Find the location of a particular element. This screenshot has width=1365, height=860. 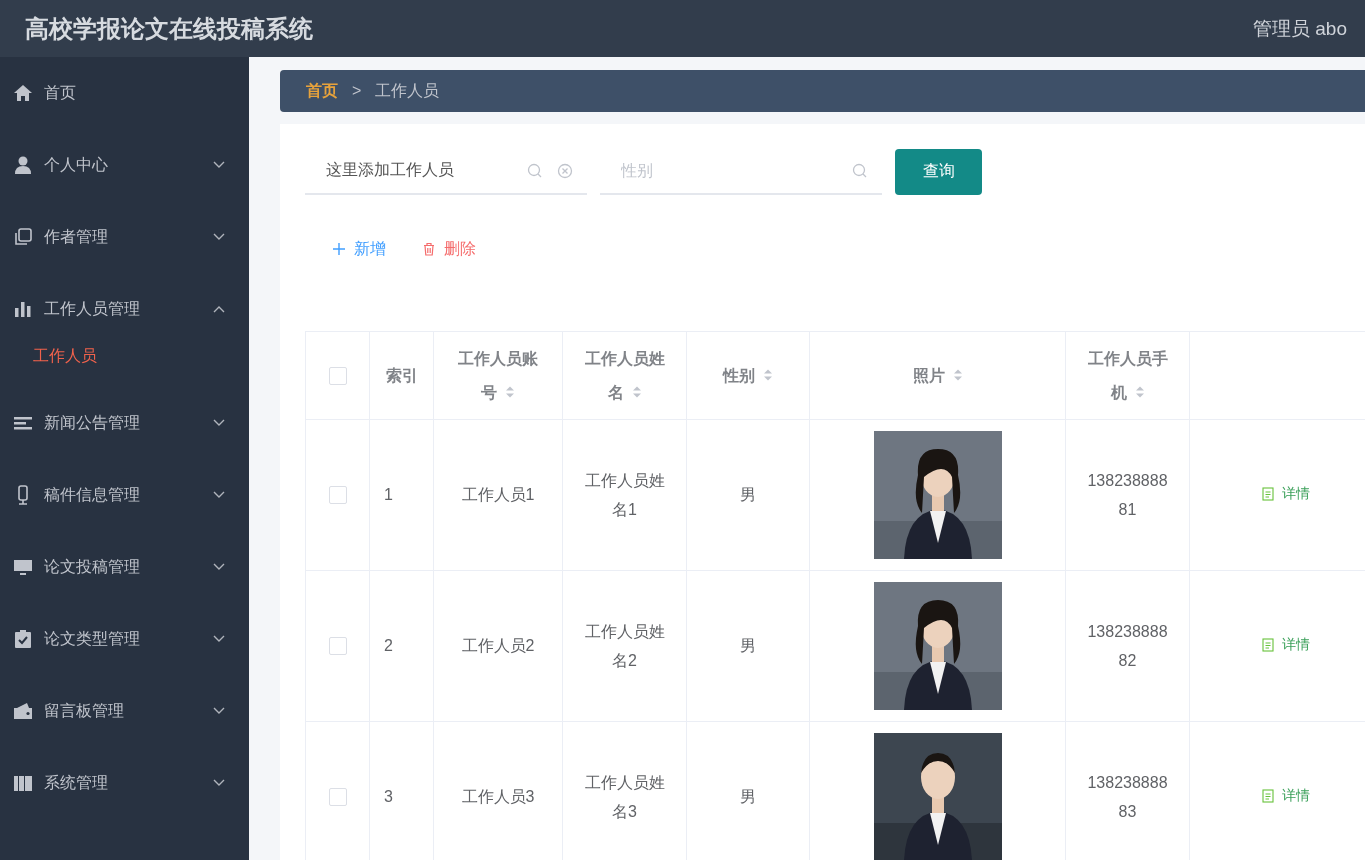

table-cell: 工作人员1 is located at coordinates (498, 494).